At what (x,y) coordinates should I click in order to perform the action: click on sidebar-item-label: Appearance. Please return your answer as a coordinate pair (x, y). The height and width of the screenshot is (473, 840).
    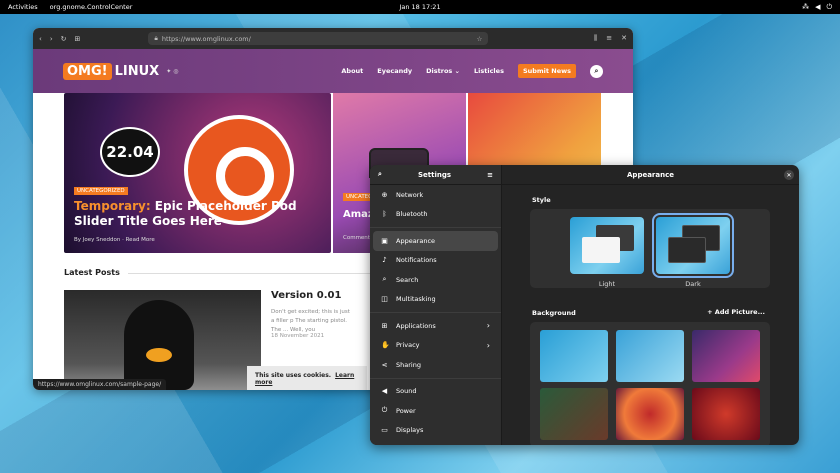
    Looking at the image, I should click on (416, 240).